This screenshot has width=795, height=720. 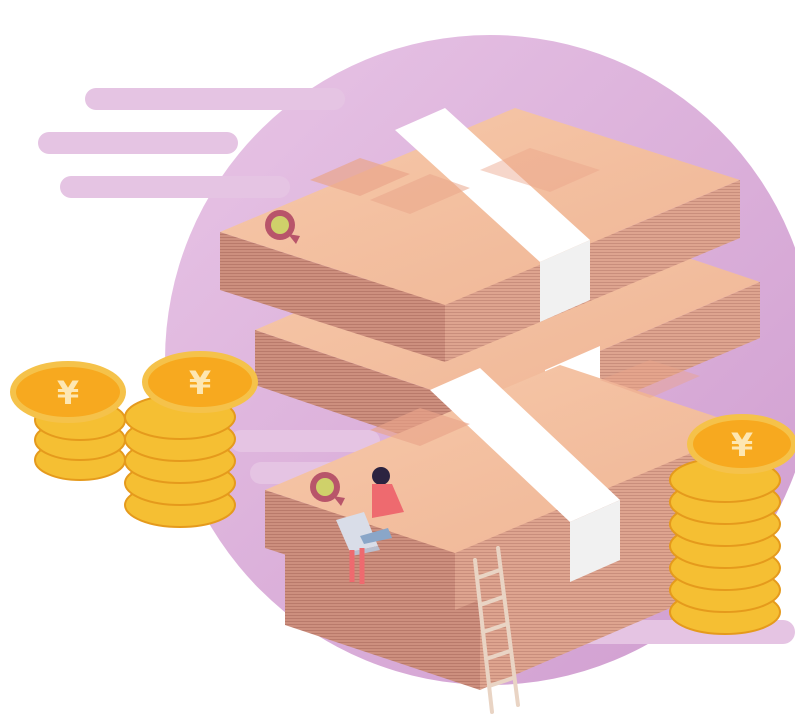 What do you see at coordinates (68, 421) in the screenshot?
I see `coin-stack-left: ¥` at bounding box center [68, 421].